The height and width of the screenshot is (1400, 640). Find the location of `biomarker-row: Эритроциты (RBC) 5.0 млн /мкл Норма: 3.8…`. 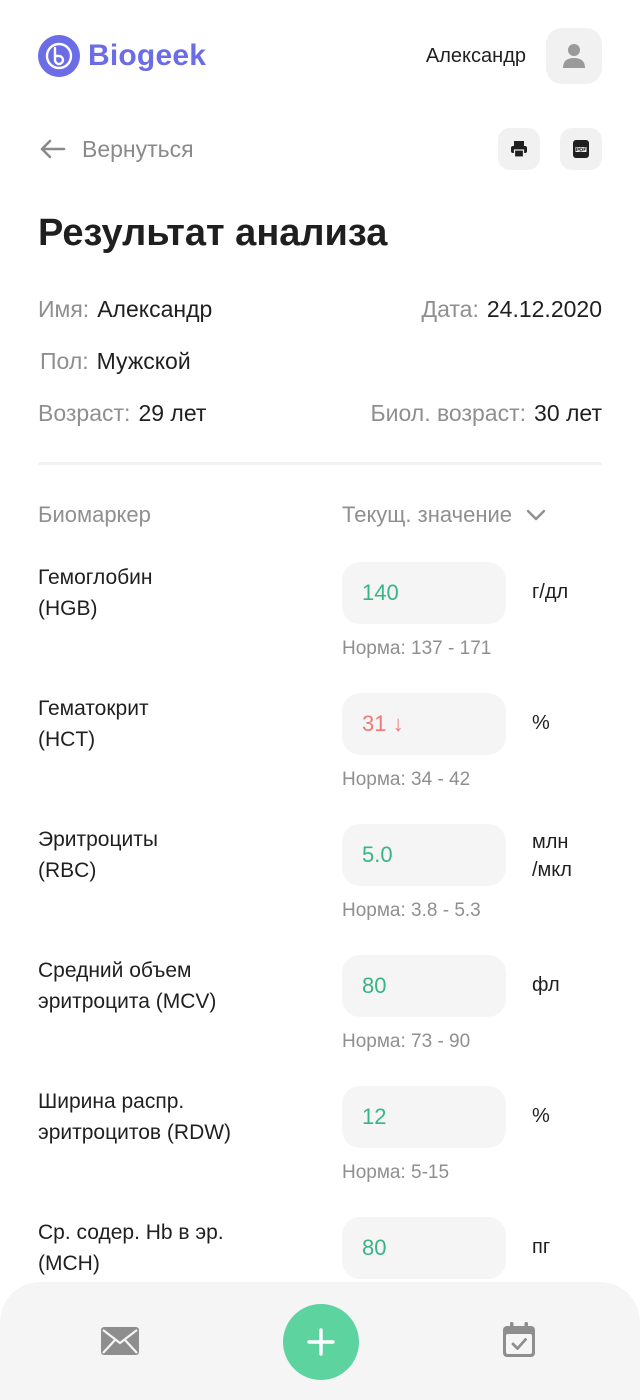

biomarker-row: Эритроциты (RBC) 5.0 млн /мкл Норма: 3.8… is located at coordinates (320, 884).